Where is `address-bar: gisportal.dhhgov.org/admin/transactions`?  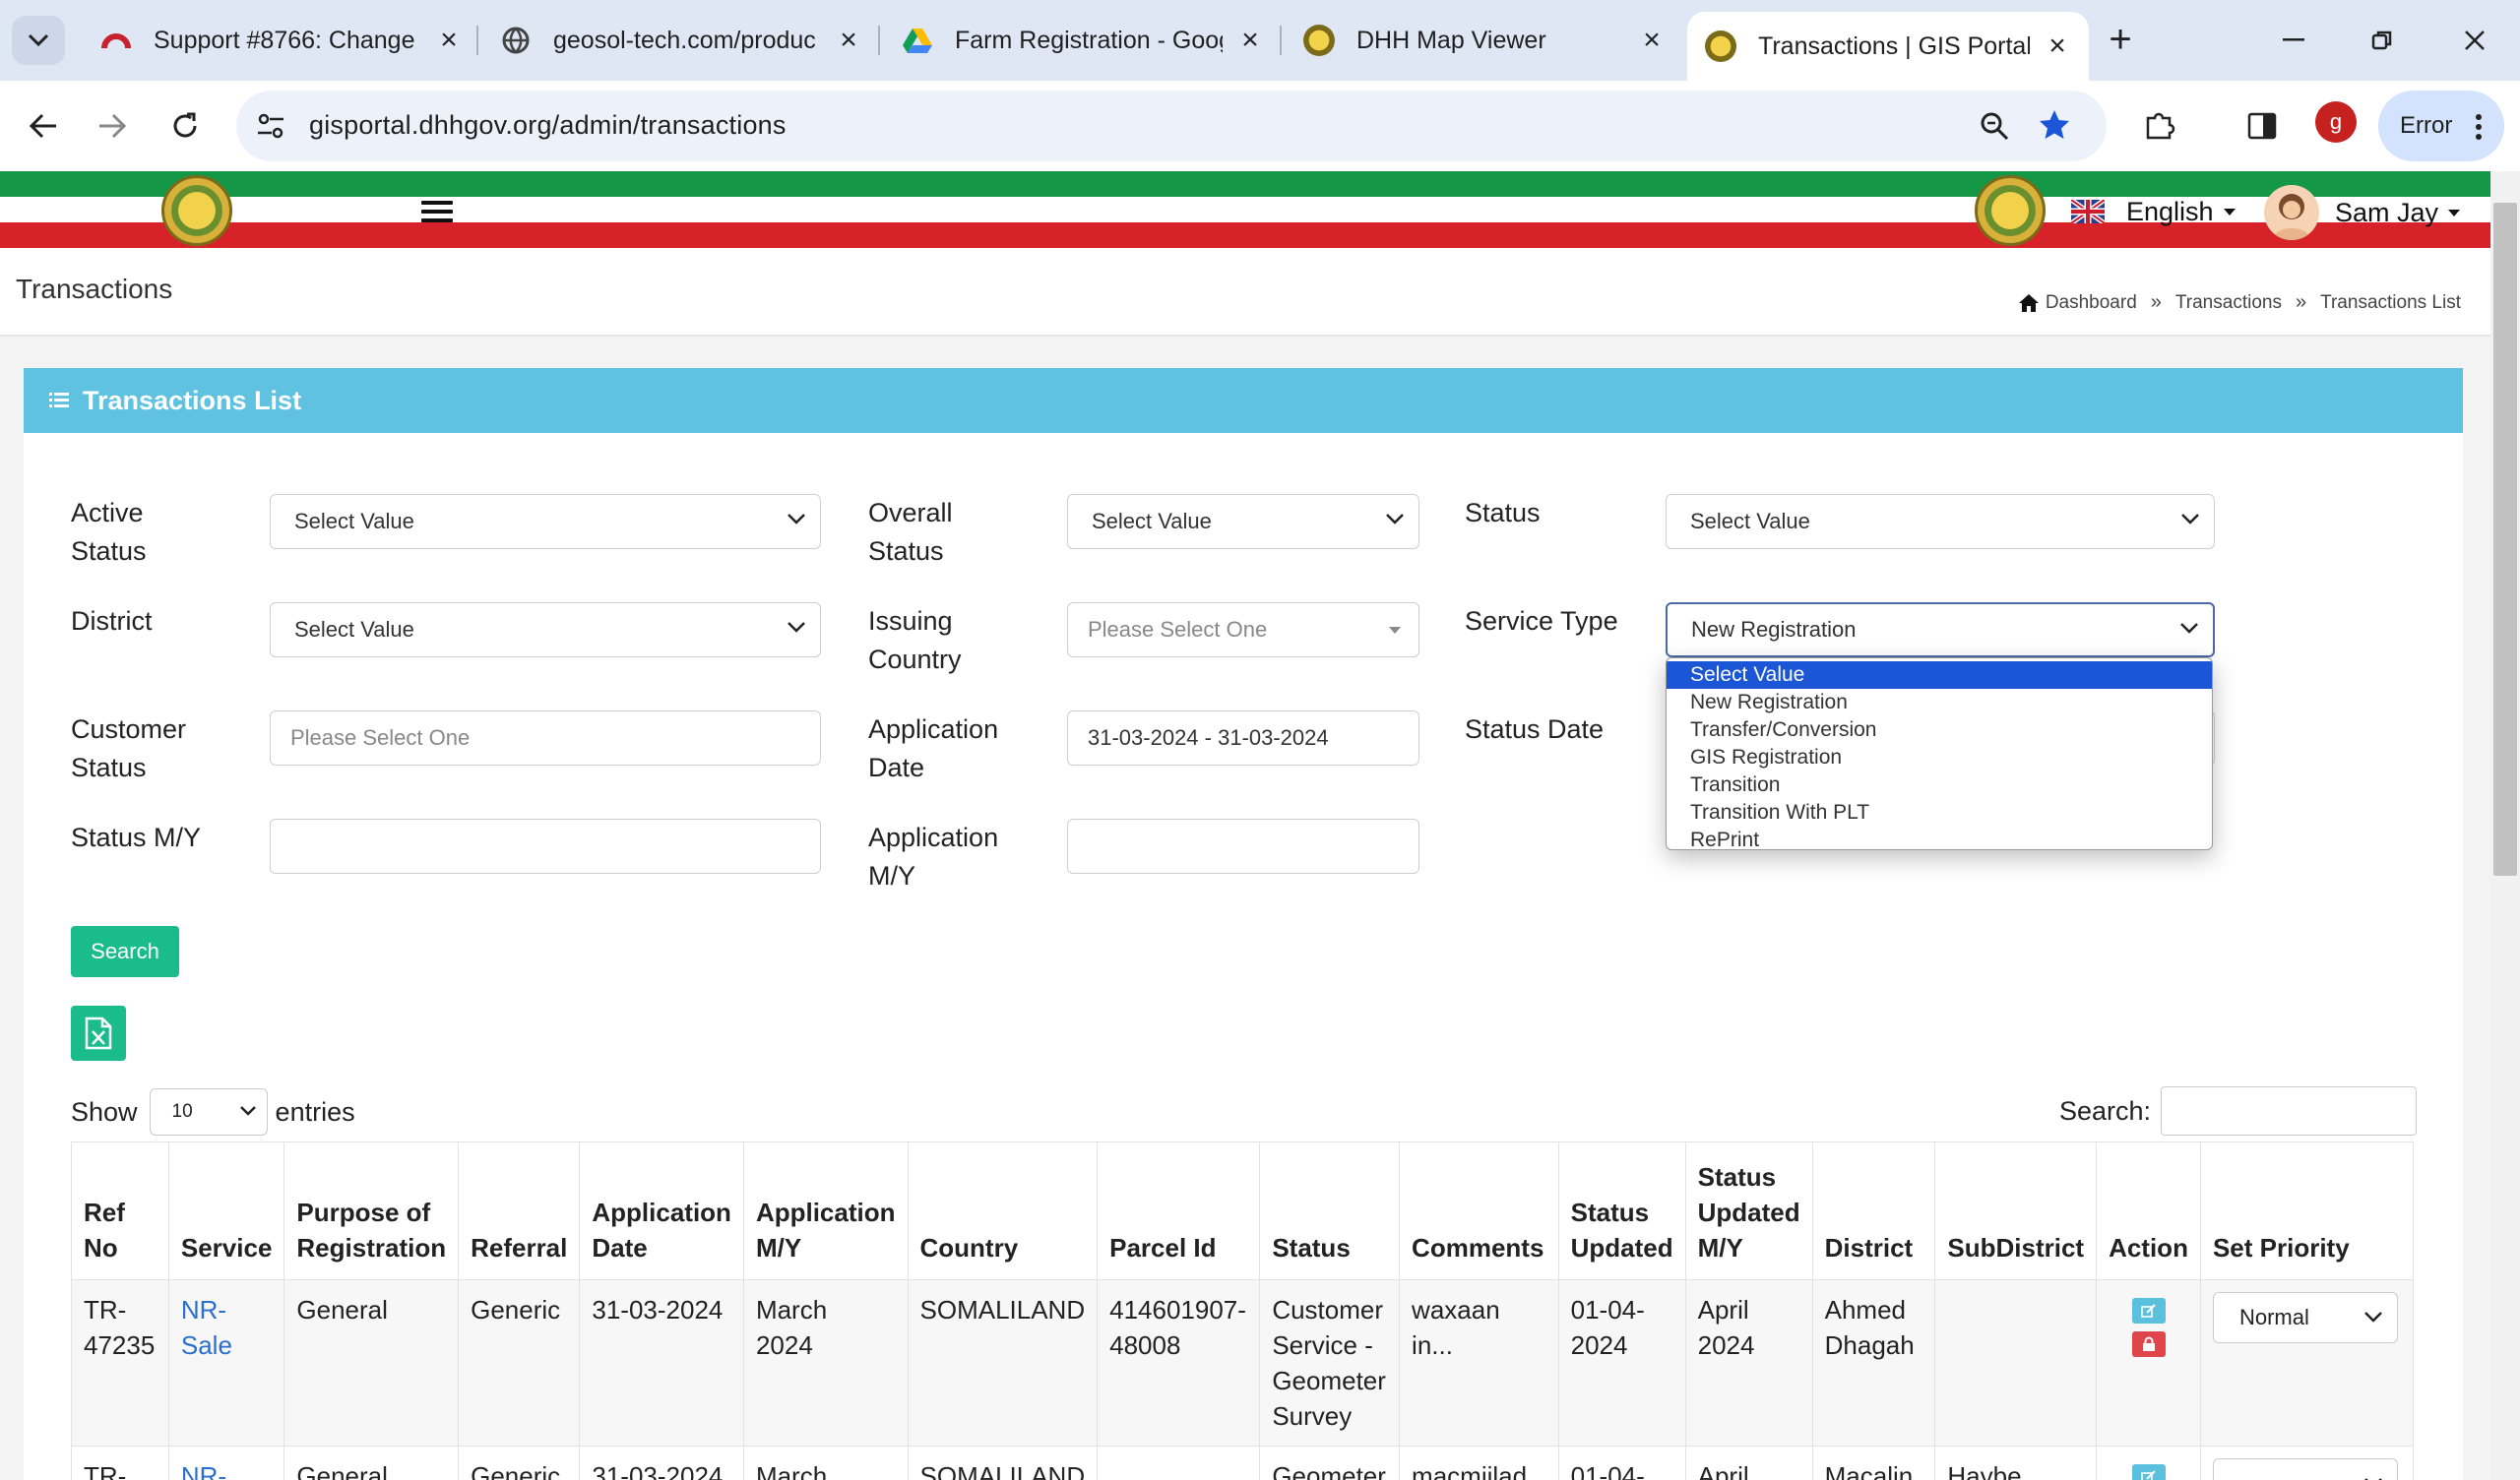 address-bar: gisportal.dhhgov.org/admin/transactions is located at coordinates (1171, 126).